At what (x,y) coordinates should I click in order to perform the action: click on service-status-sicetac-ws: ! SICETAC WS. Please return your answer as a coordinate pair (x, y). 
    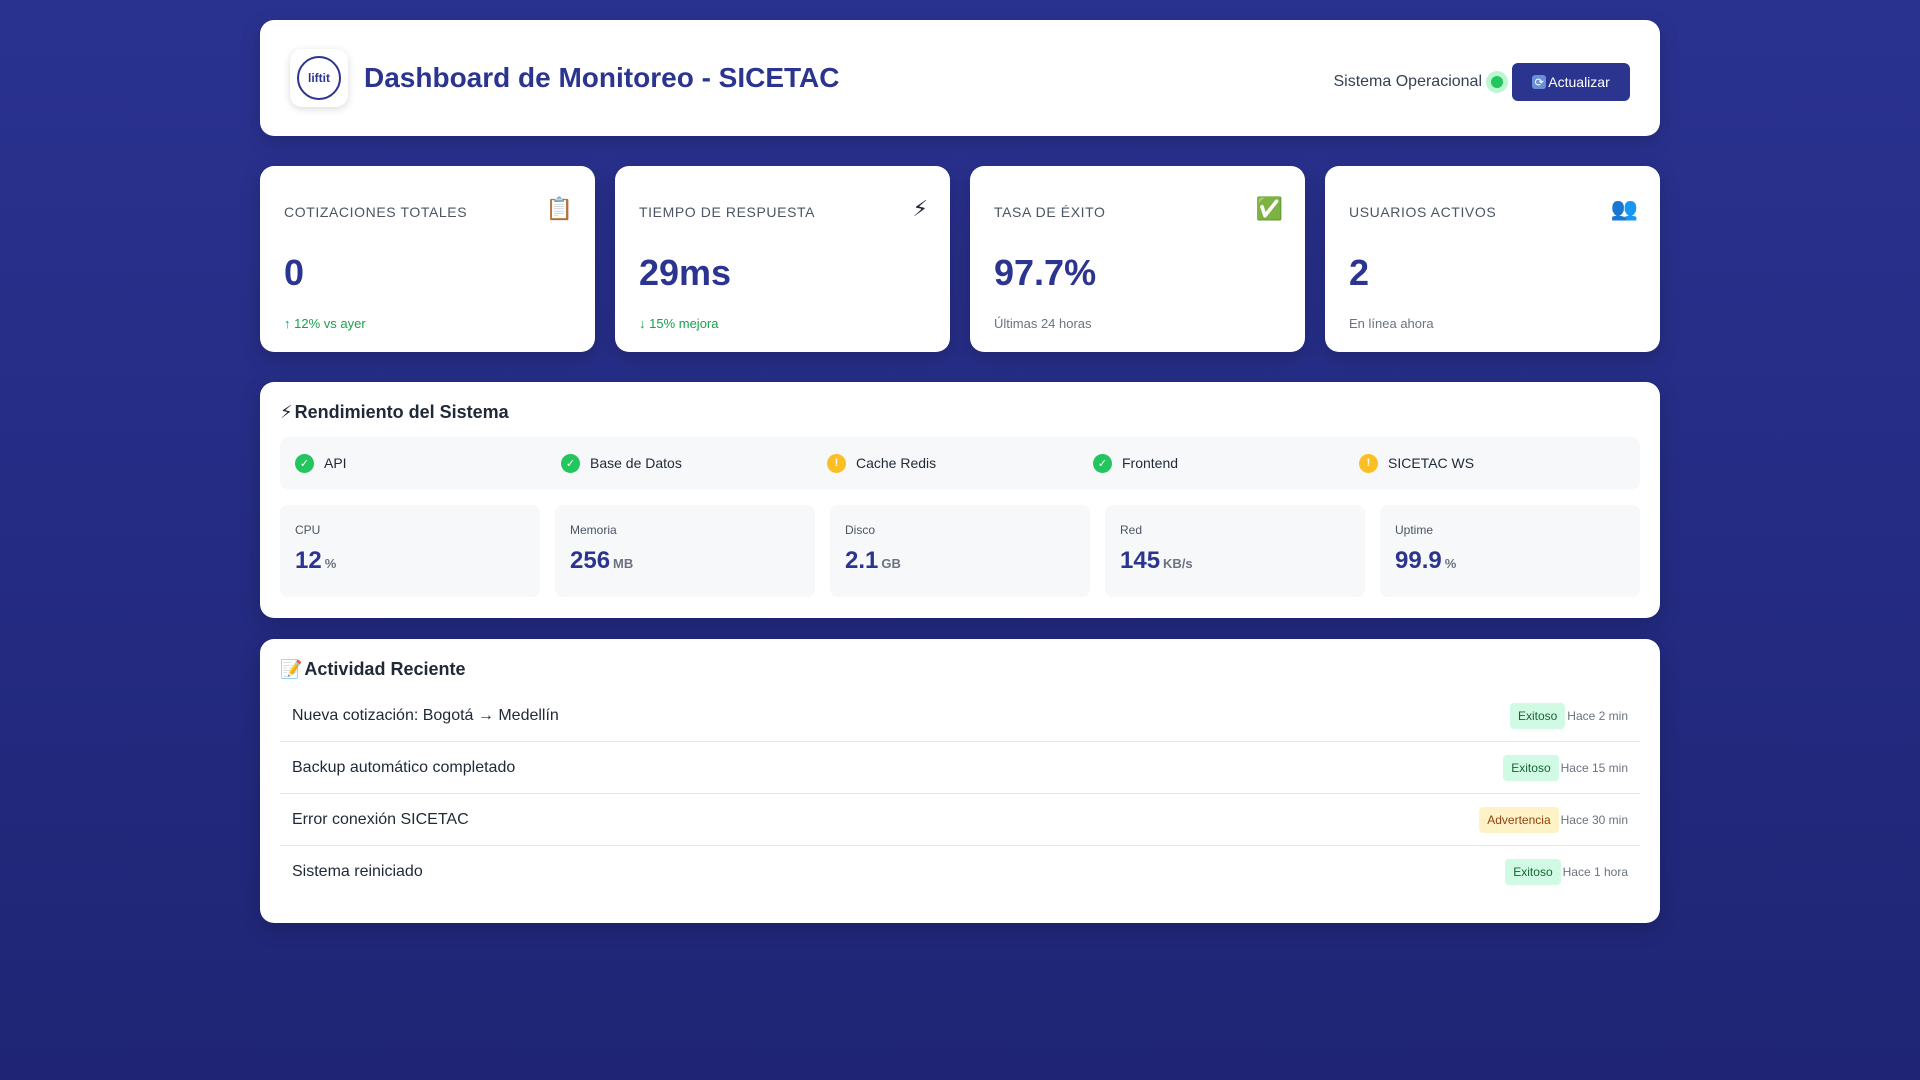
    Looking at the image, I should click on (1492, 463).